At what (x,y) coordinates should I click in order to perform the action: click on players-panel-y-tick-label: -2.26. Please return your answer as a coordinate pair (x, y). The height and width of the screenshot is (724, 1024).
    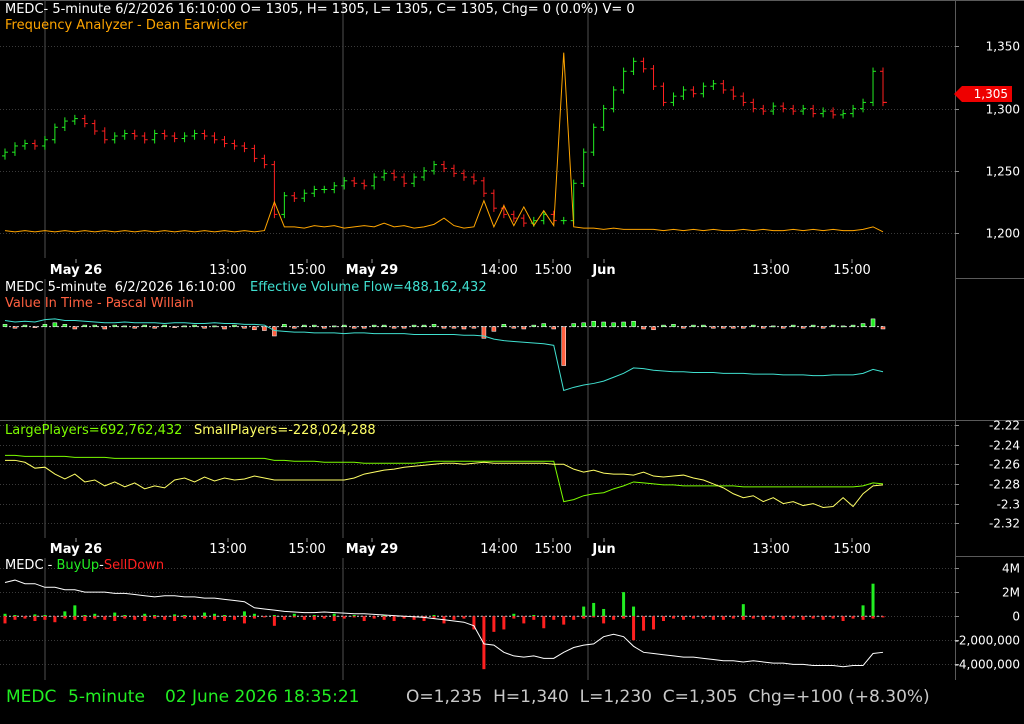
    Looking at the image, I should click on (1004, 465).